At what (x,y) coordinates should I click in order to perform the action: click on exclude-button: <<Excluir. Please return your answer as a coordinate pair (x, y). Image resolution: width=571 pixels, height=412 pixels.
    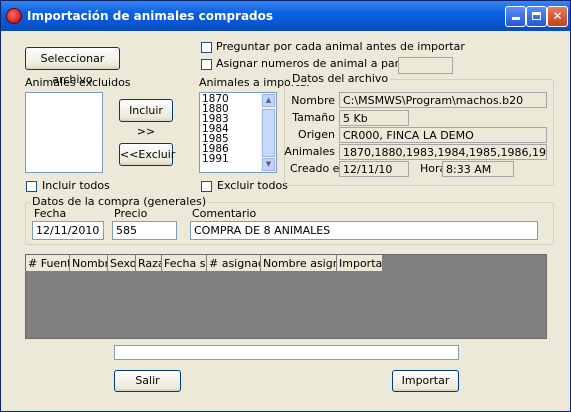
    Looking at the image, I should click on (147, 154).